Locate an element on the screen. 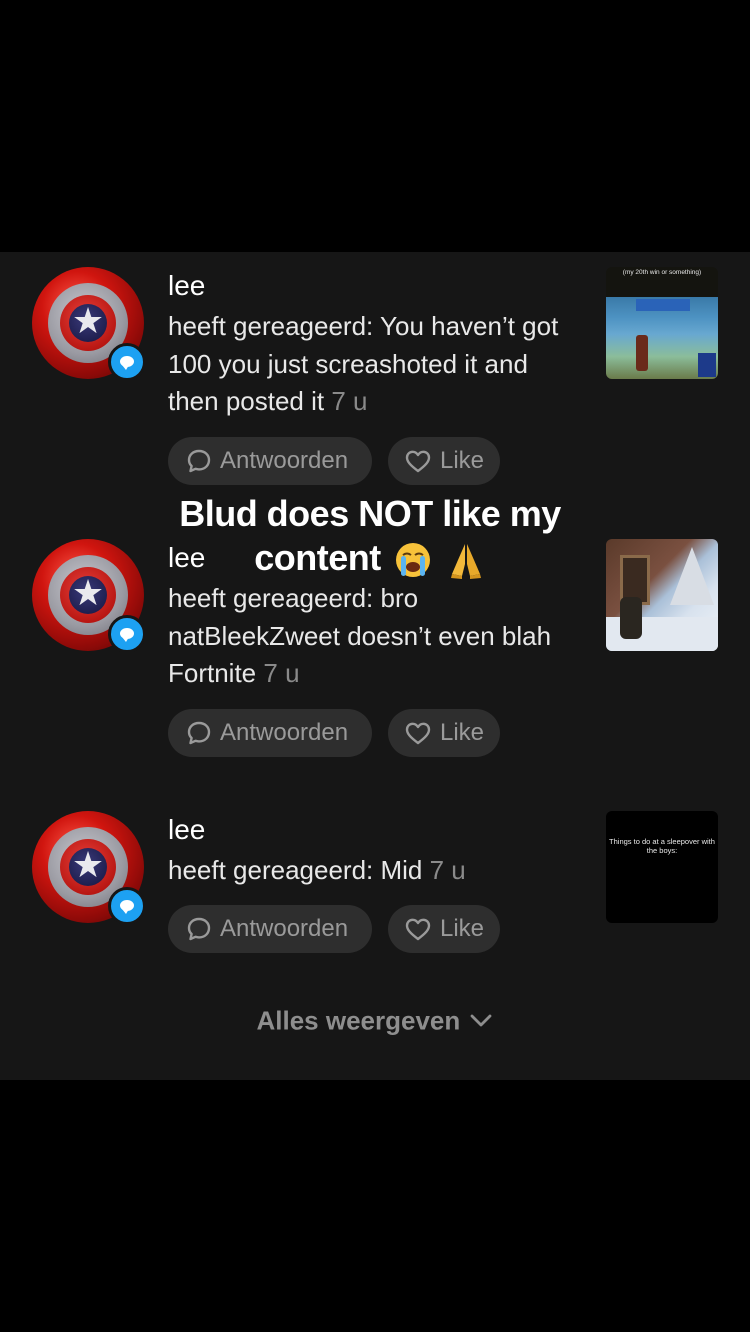 The image size is (750, 1332). video-thumbnail: (my 20th win or something) is located at coordinates (662, 323).